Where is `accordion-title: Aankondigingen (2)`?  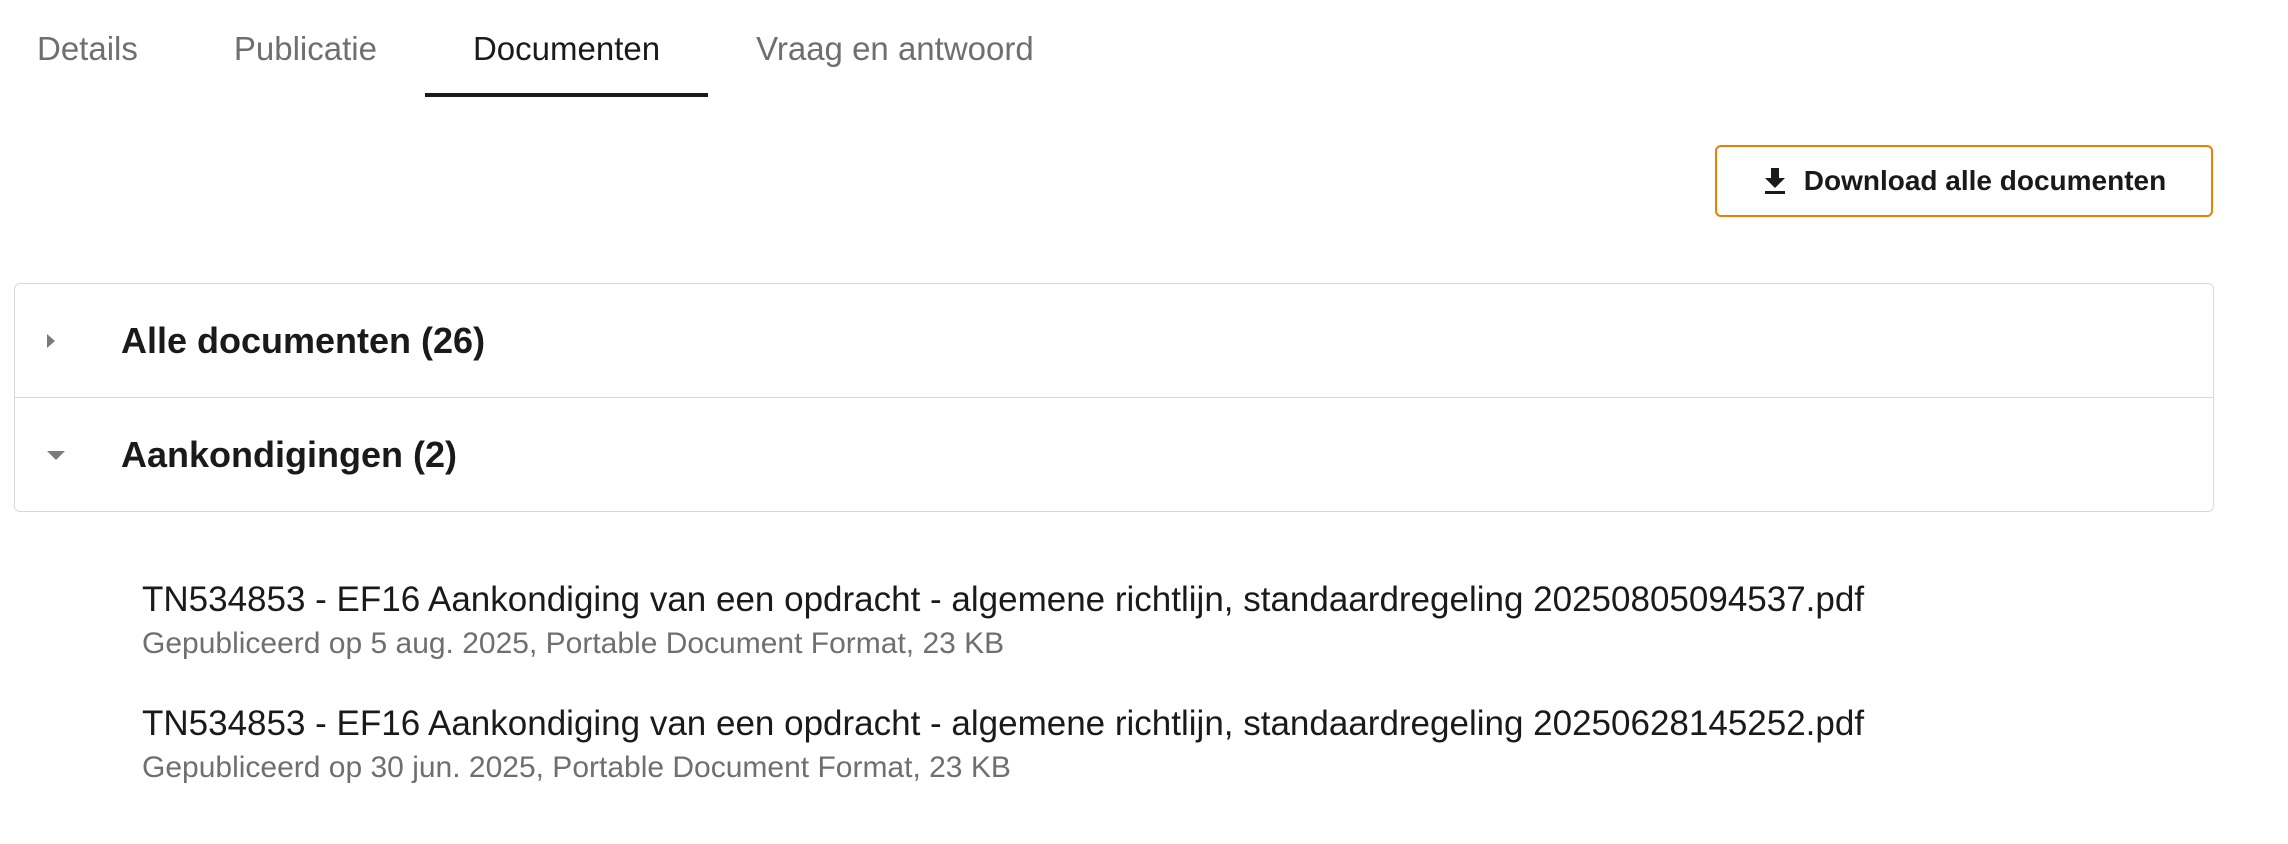
accordion-title: Aankondigingen (2) is located at coordinates (289, 454).